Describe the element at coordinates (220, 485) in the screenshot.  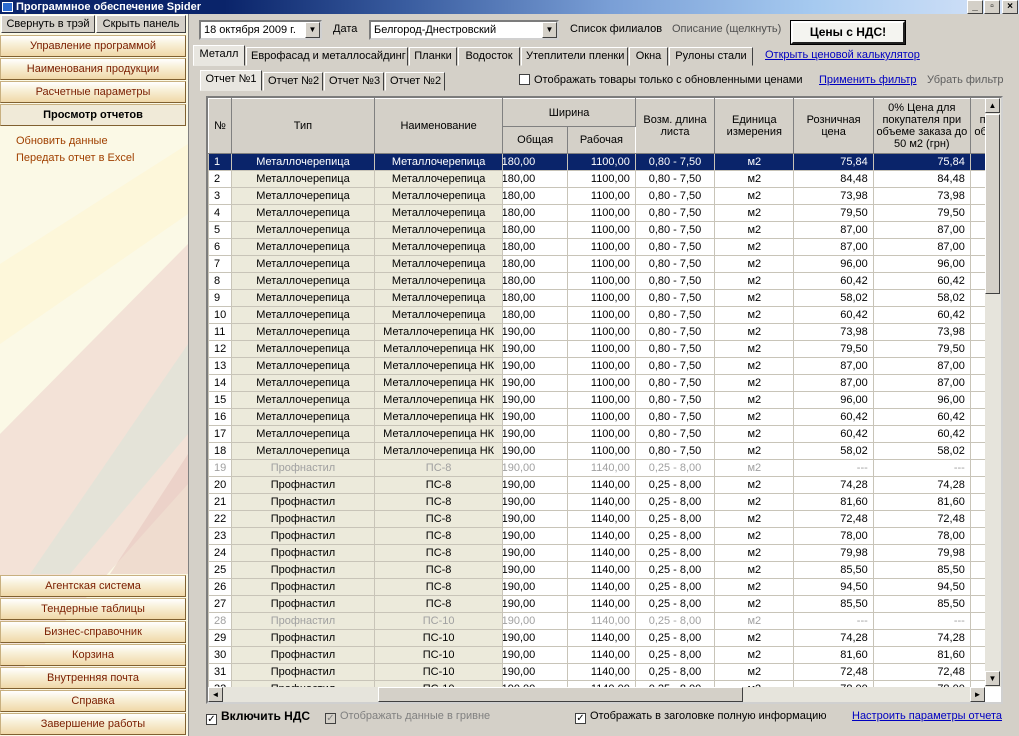
I see `row-number: 20` at that location.